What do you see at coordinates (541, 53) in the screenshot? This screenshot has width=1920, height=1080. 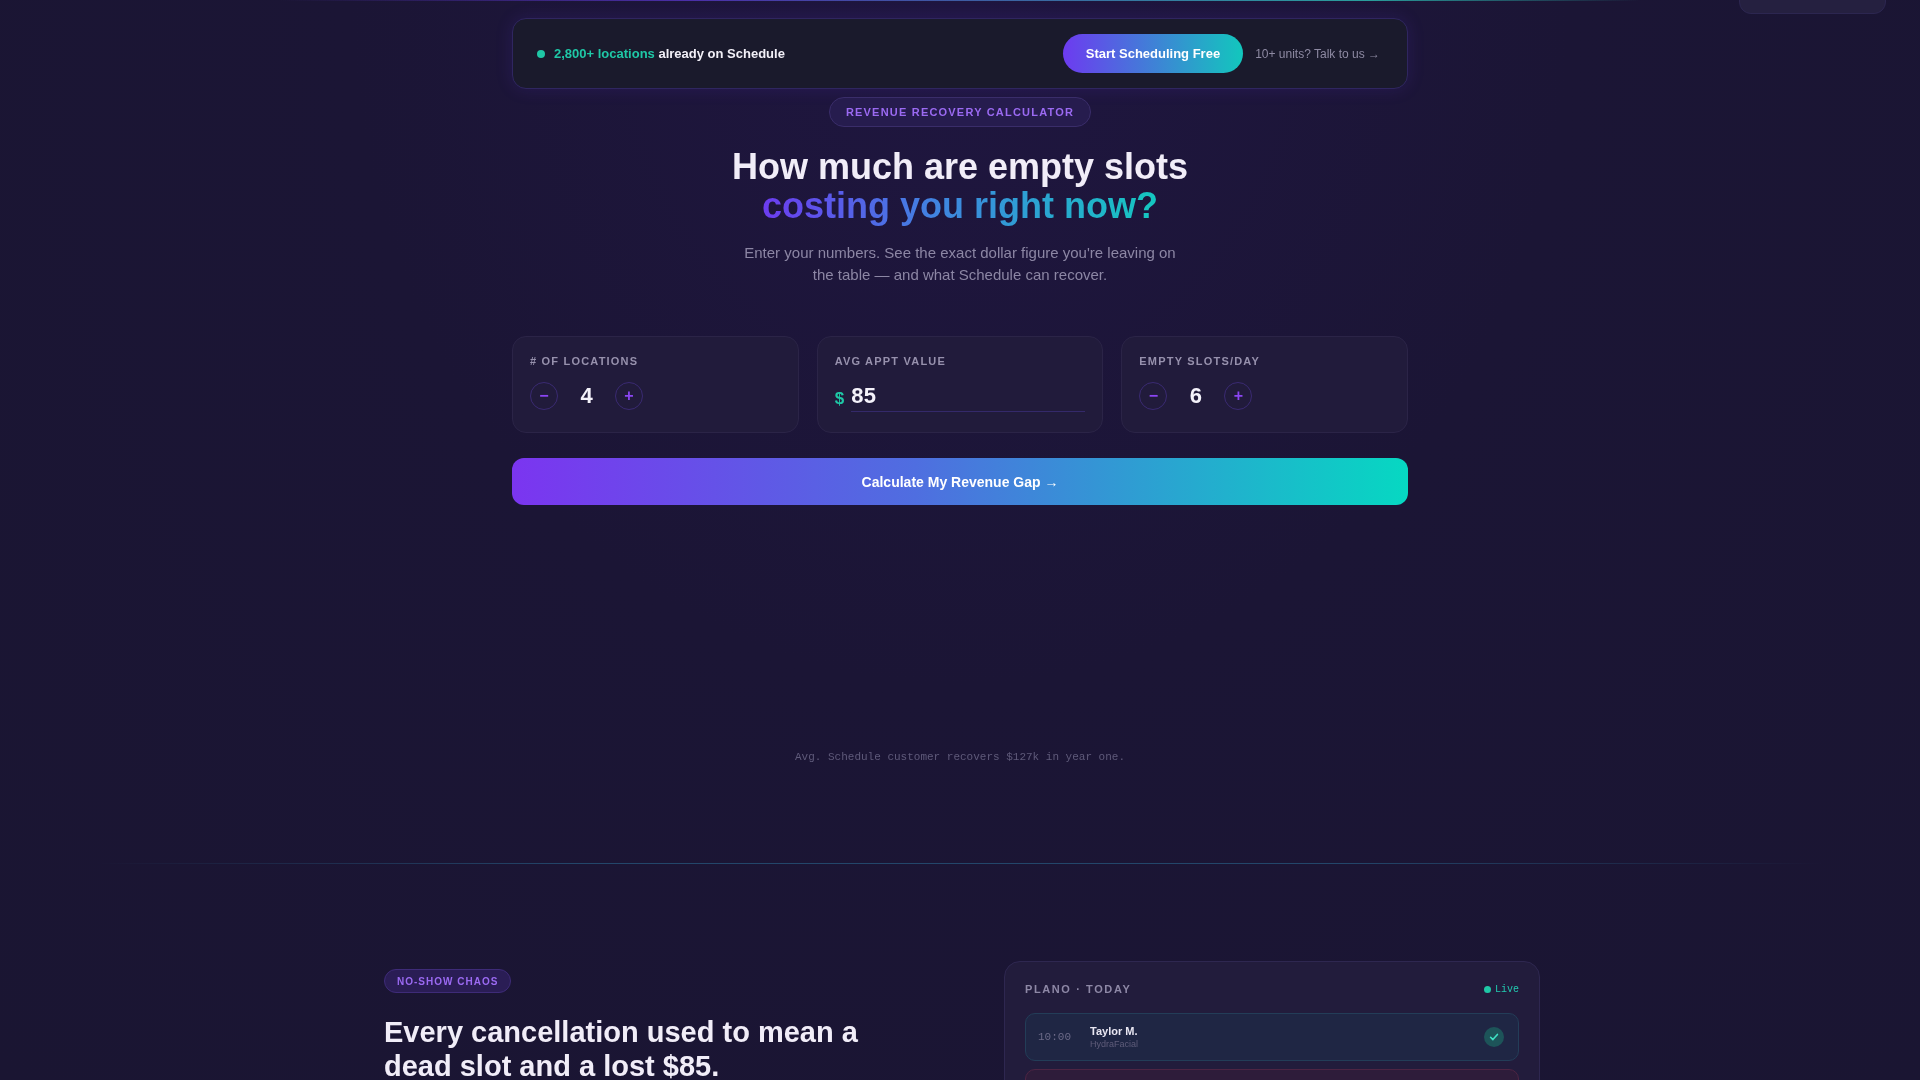 I see `status-dot-icon` at bounding box center [541, 53].